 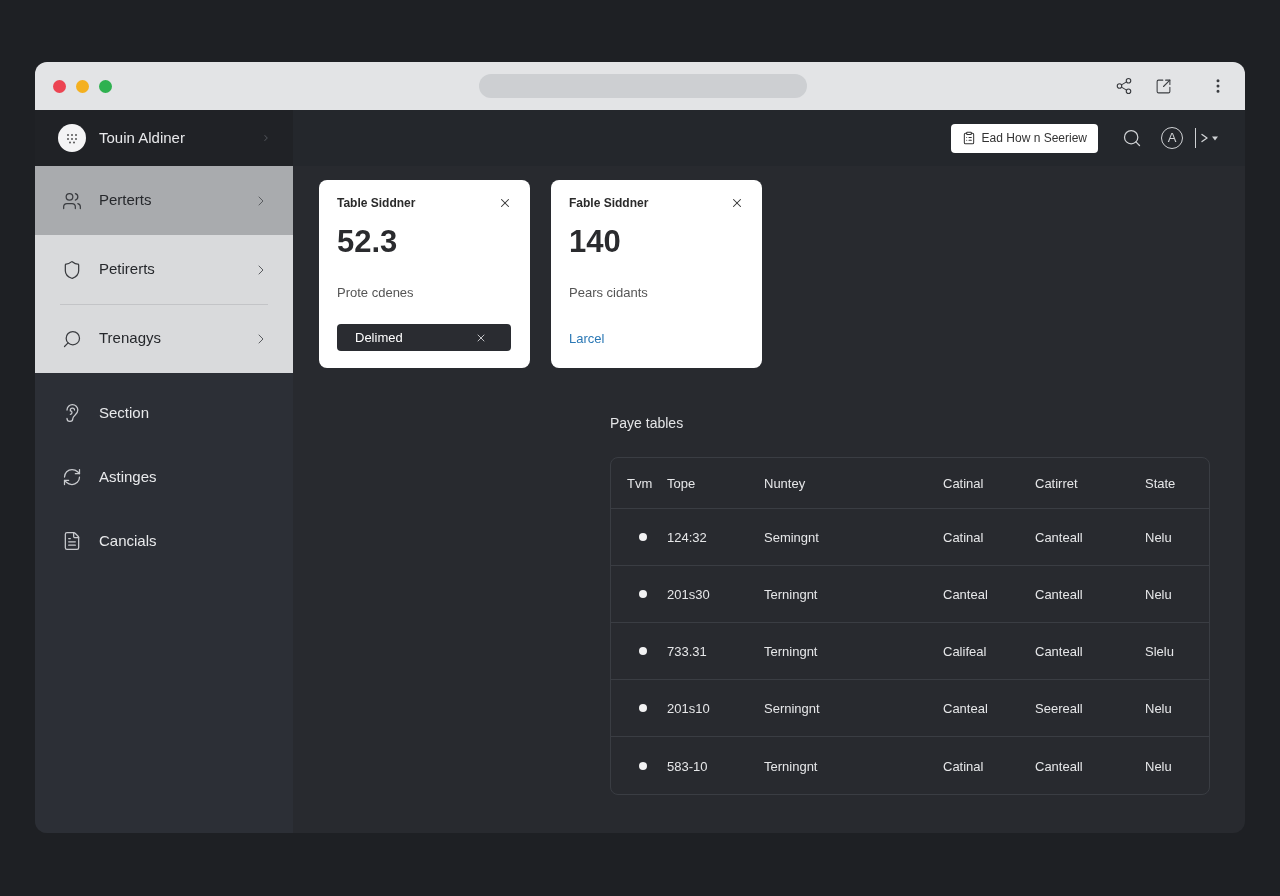 I want to click on table-cell: 201s10, so click(x=688, y=708).